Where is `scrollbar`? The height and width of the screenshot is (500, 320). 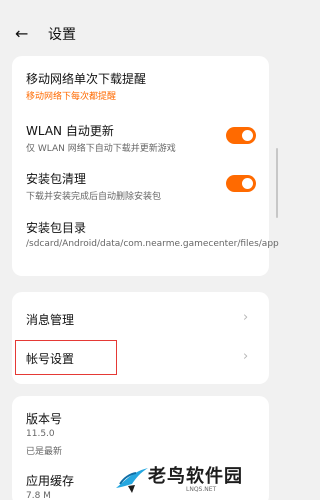 scrollbar is located at coordinates (277, 183).